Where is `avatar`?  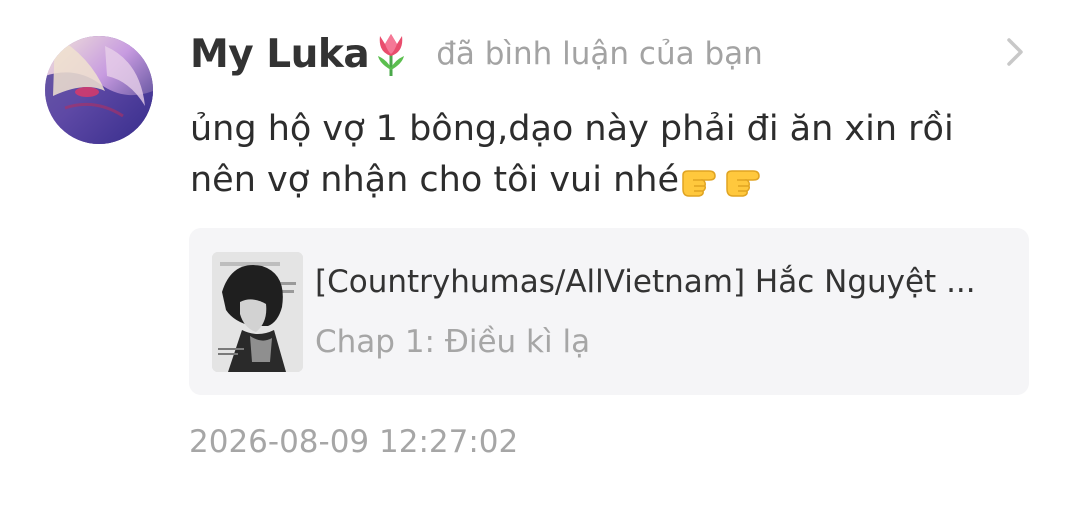 avatar is located at coordinates (99, 90).